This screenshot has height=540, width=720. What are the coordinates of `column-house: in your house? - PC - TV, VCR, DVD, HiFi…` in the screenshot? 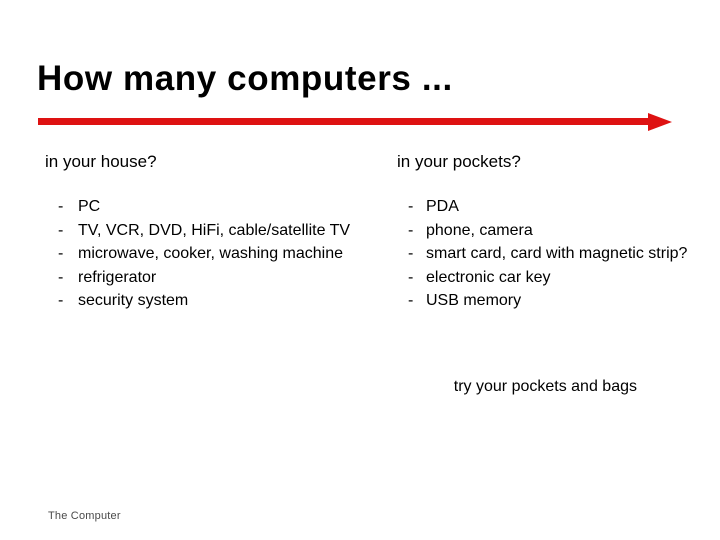 It's located at (210, 232).